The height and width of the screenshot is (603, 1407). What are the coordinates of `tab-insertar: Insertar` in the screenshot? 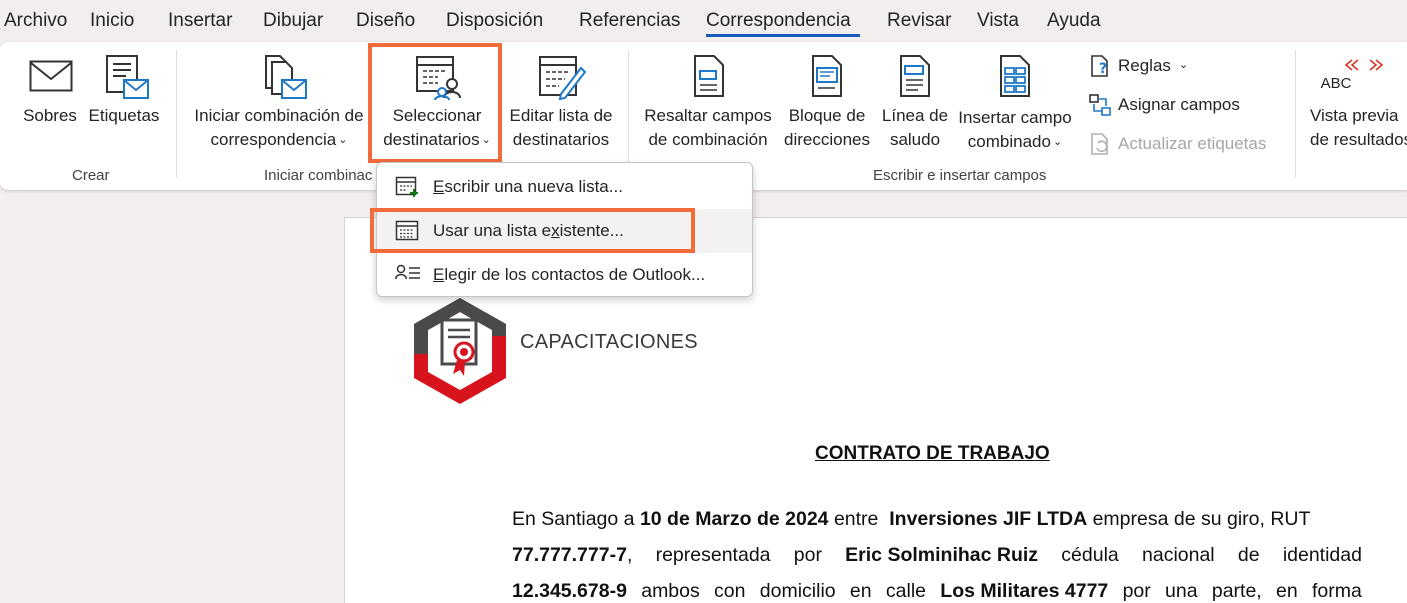 It's located at (200, 21).